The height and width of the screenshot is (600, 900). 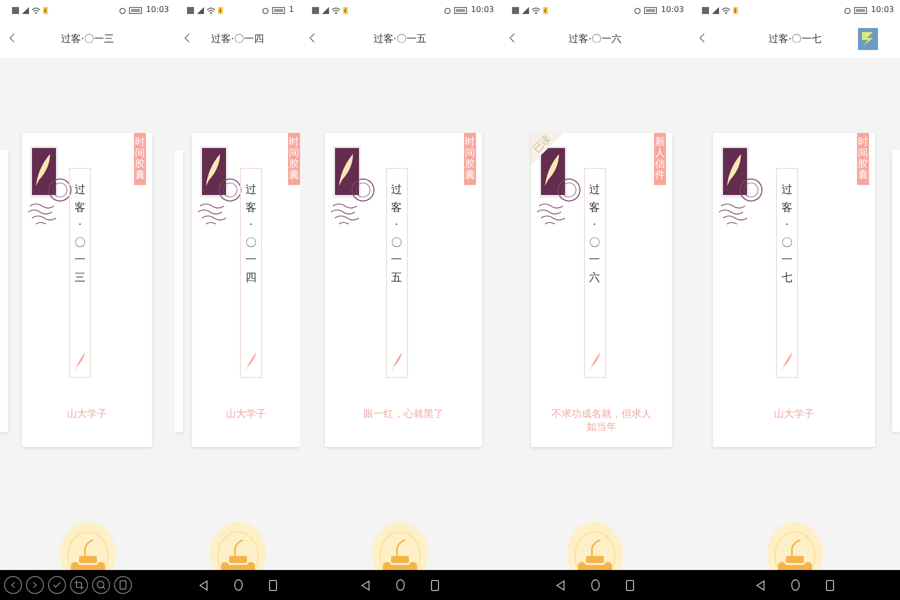 I want to click on signature-text: 眼一红，心就黑了, so click(x=403, y=415).